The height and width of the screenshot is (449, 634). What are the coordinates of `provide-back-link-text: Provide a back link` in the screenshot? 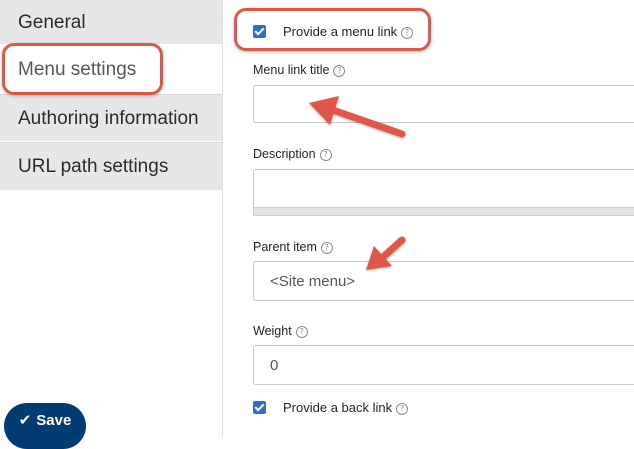 It's located at (338, 407).